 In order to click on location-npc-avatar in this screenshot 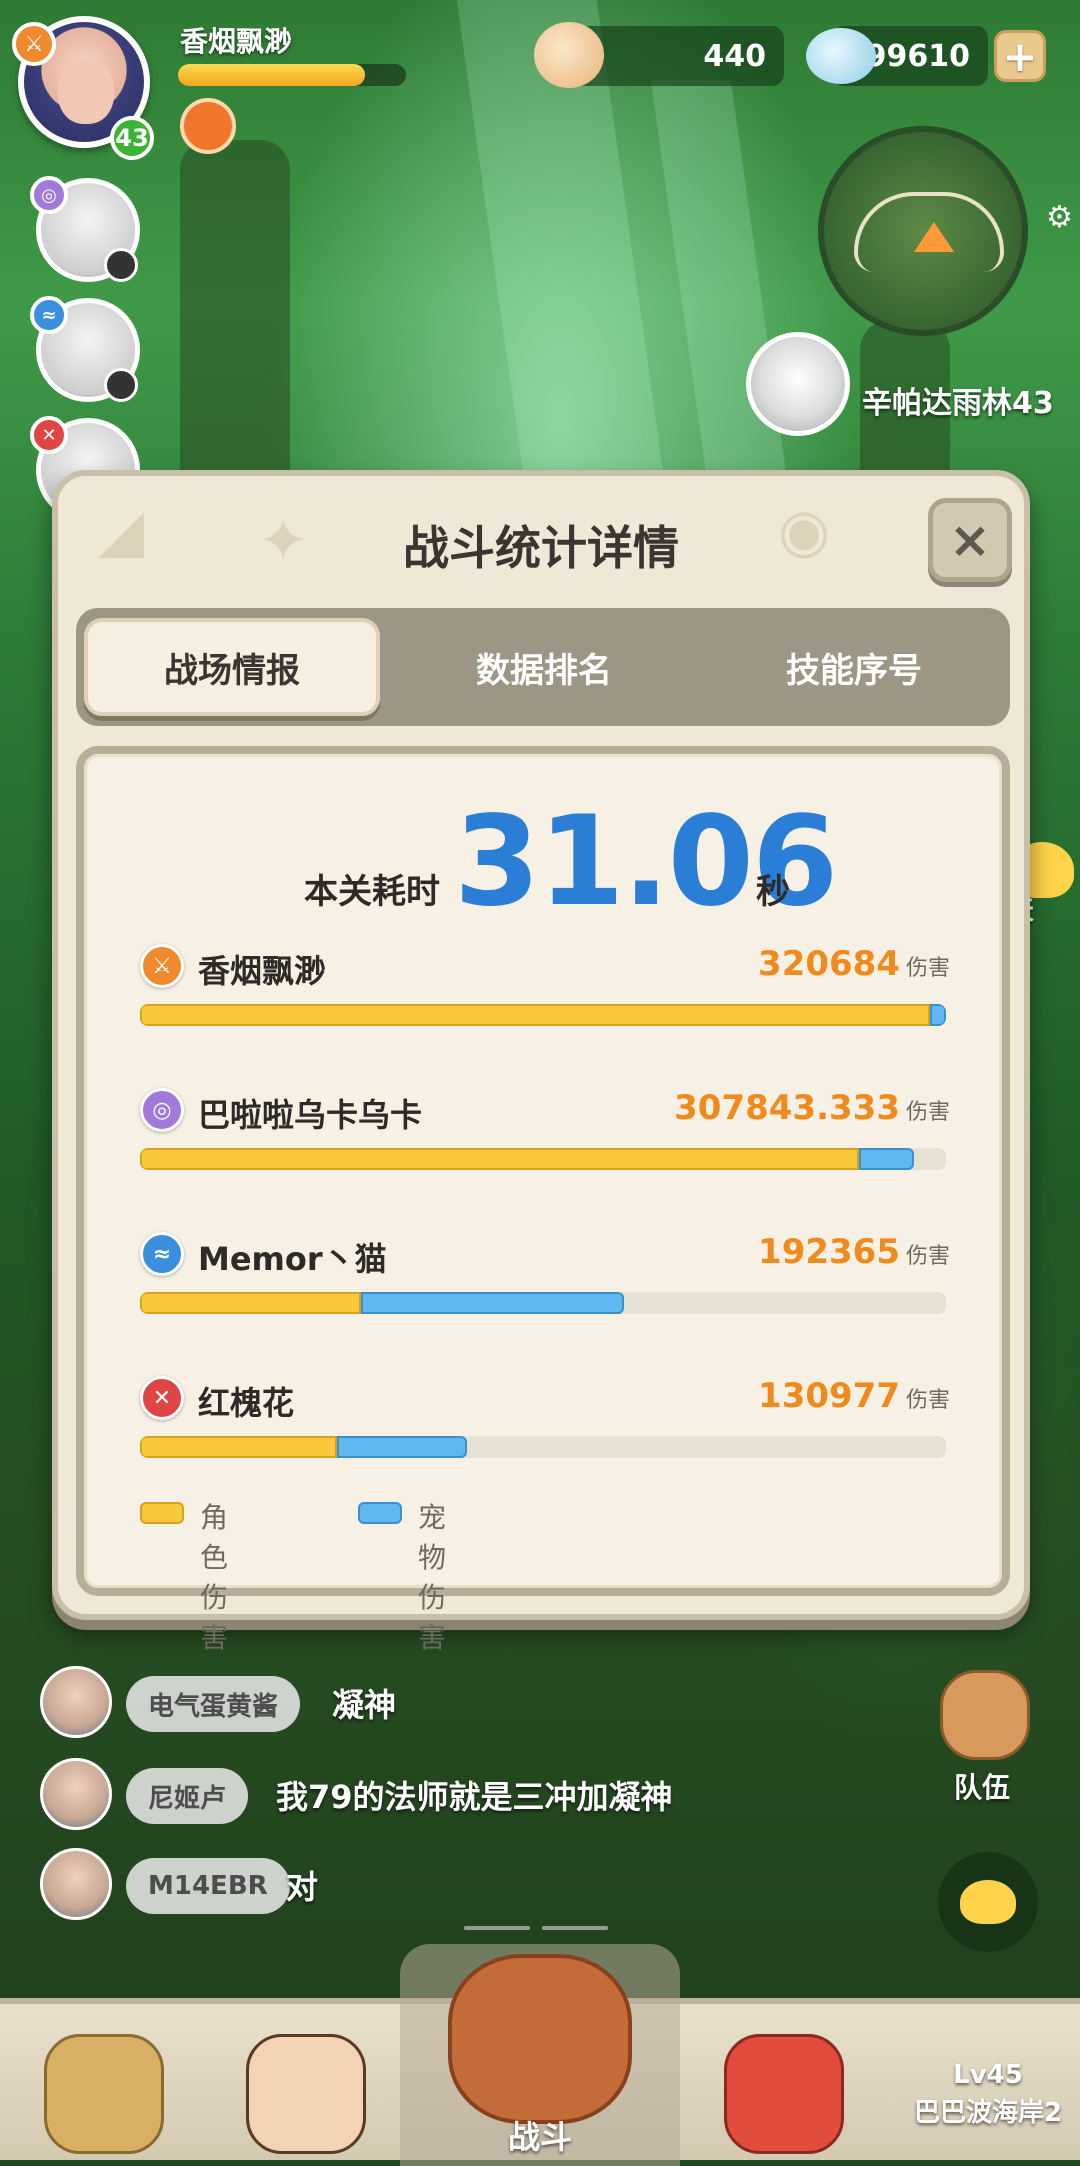, I will do `click(798, 384)`.